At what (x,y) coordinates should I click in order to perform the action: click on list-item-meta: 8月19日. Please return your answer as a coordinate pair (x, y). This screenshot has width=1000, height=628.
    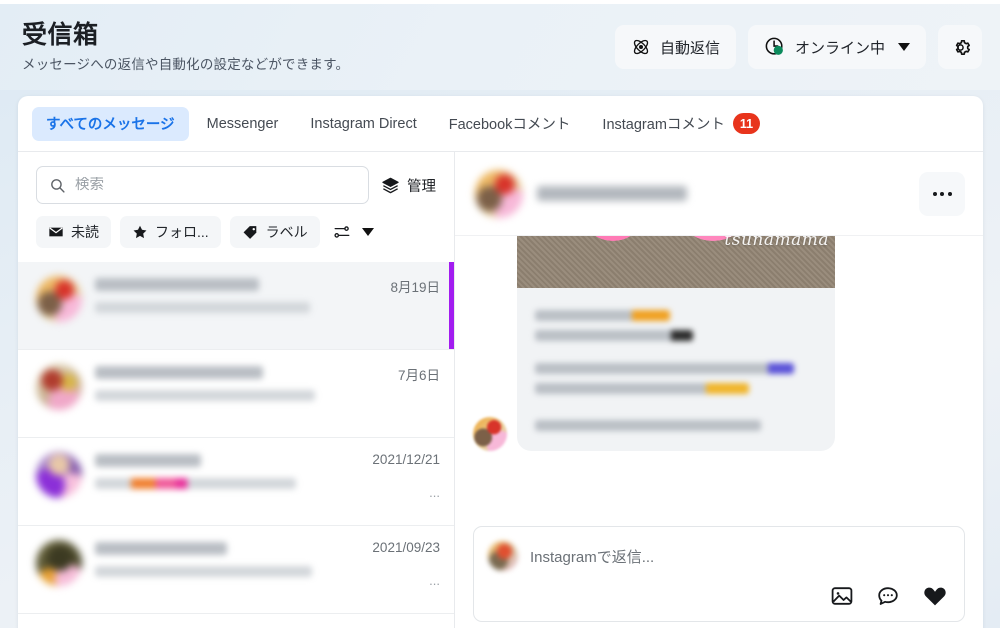
    Looking at the image, I should click on (415, 295).